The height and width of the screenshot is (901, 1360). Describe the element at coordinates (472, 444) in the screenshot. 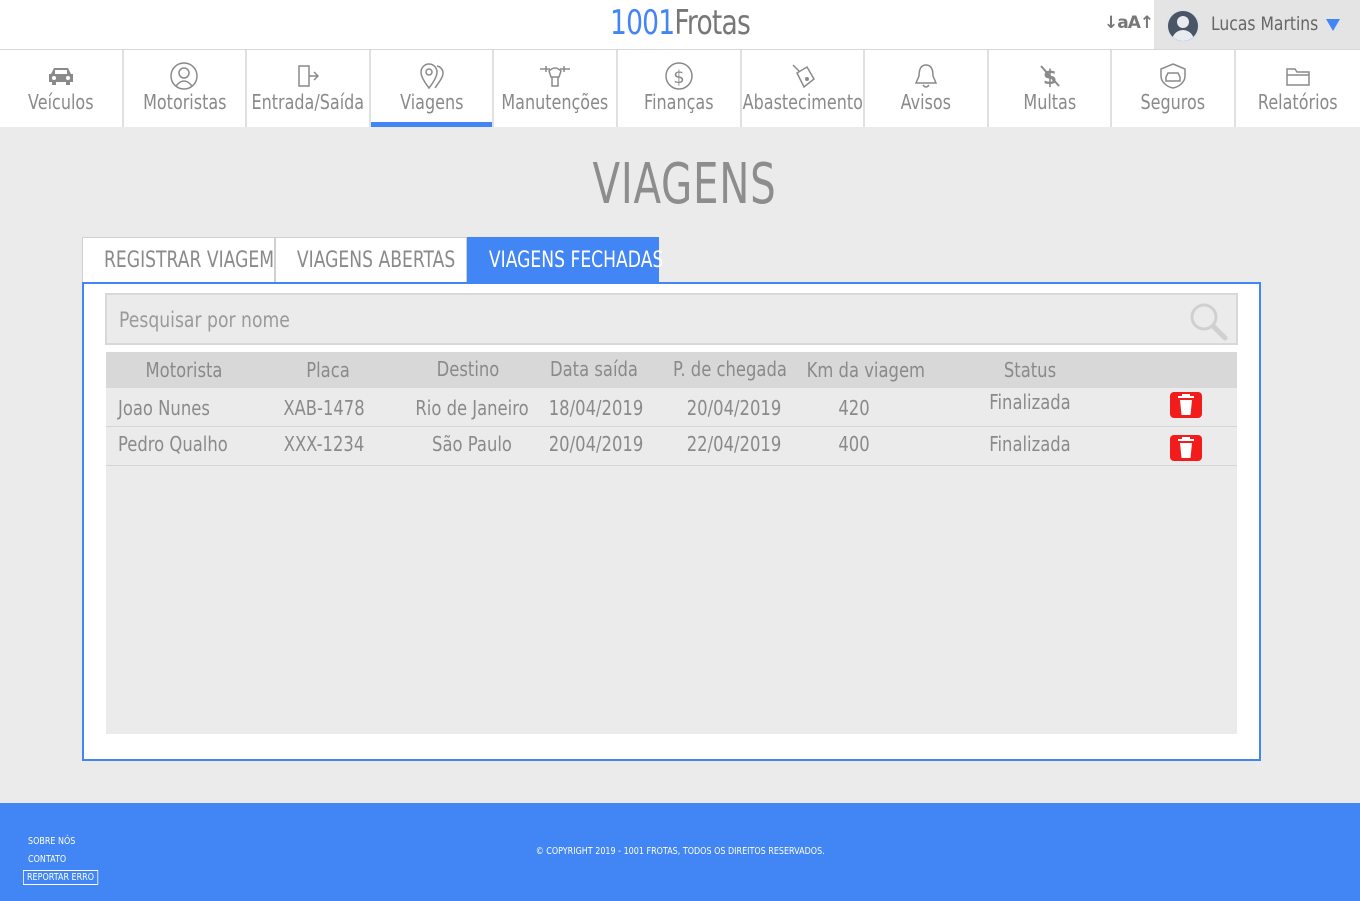

I see `cell-destino: São Paulo` at that location.